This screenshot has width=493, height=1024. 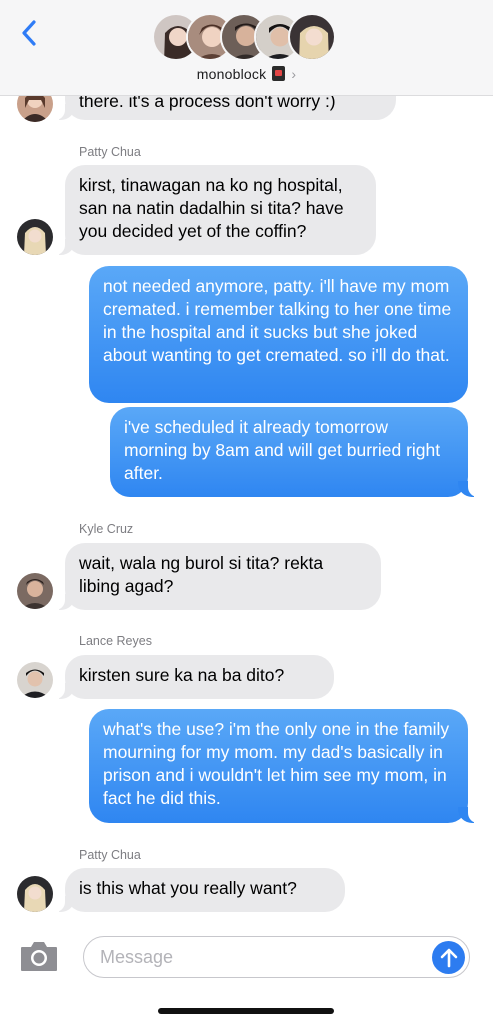 What do you see at coordinates (247, 38) in the screenshot?
I see `group-avatars` at bounding box center [247, 38].